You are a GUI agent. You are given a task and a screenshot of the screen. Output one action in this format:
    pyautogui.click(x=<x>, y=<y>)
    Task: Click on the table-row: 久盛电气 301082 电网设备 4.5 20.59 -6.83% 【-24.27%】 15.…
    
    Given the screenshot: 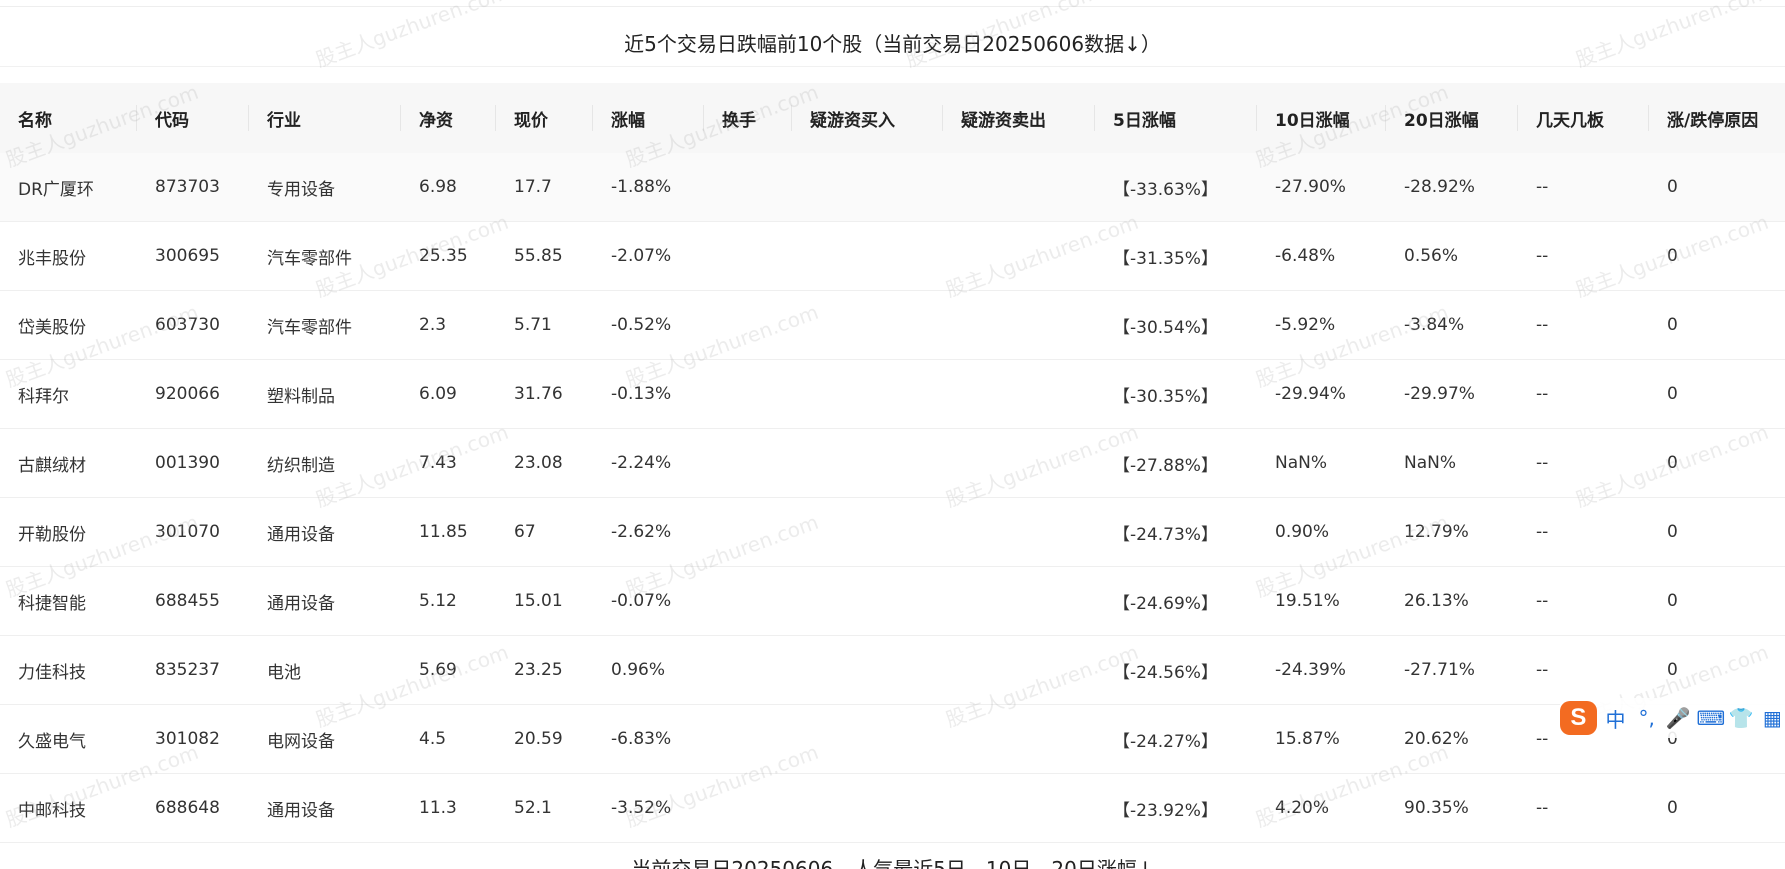 What is the action you would take?
    pyautogui.click(x=892, y=739)
    